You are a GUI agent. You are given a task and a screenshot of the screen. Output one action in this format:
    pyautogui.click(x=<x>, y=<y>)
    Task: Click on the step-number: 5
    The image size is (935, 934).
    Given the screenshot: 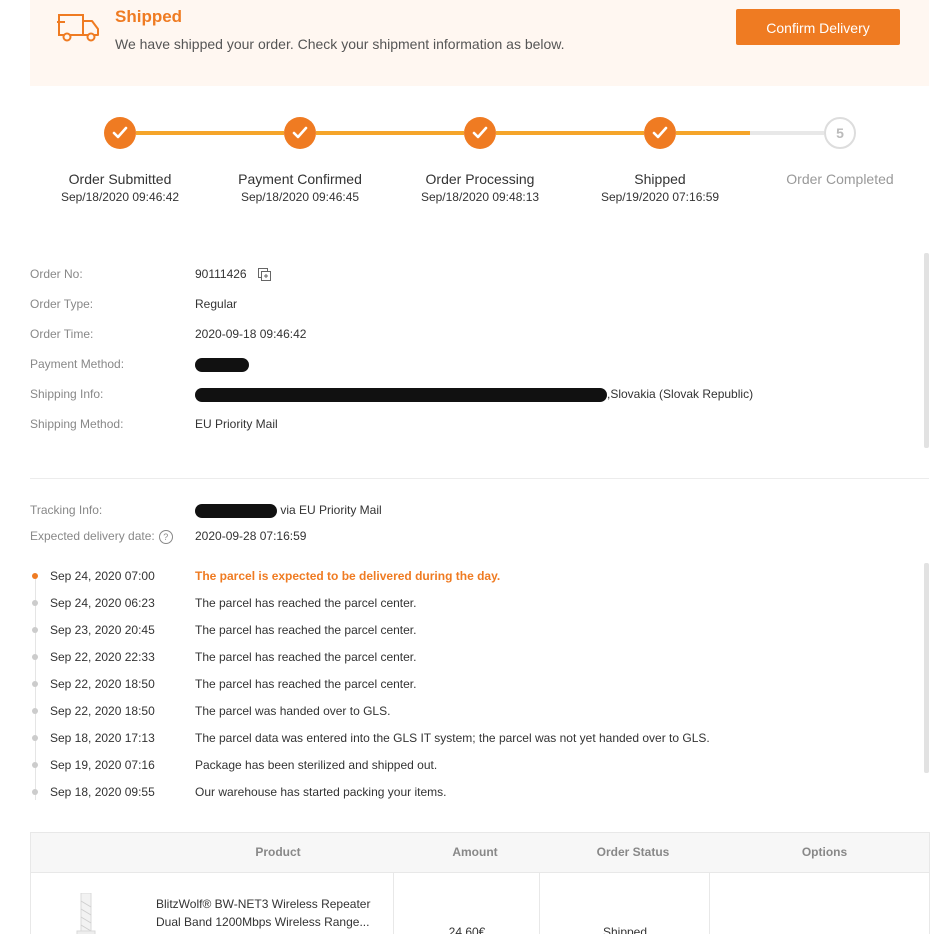 What is the action you would take?
    pyautogui.click(x=840, y=133)
    